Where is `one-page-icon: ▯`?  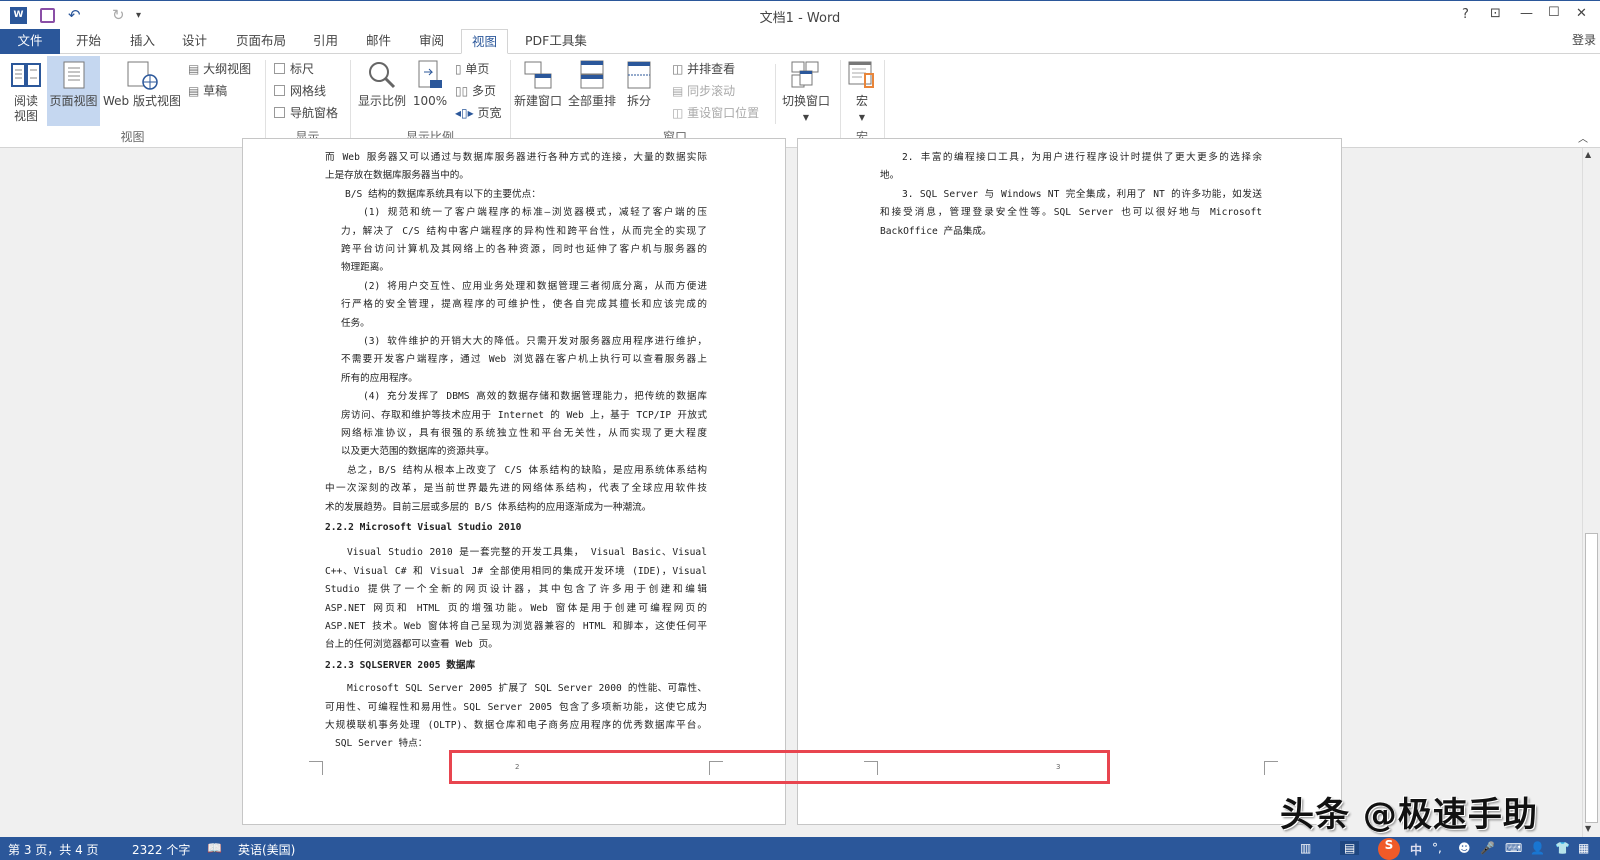
one-page-icon: ▯ is located at coordinates (460, 69).